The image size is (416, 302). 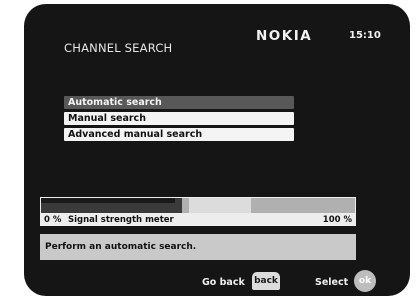 I want to click on menu-item-automatic-search: Automatic search, so click(x=179, y=102).